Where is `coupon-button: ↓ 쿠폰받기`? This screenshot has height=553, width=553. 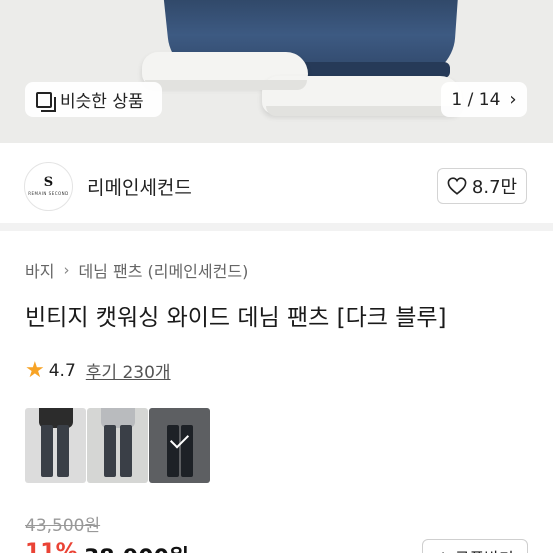
coupon-button: ↓ 쿠폰받기 is located at coordinates (475, 546).